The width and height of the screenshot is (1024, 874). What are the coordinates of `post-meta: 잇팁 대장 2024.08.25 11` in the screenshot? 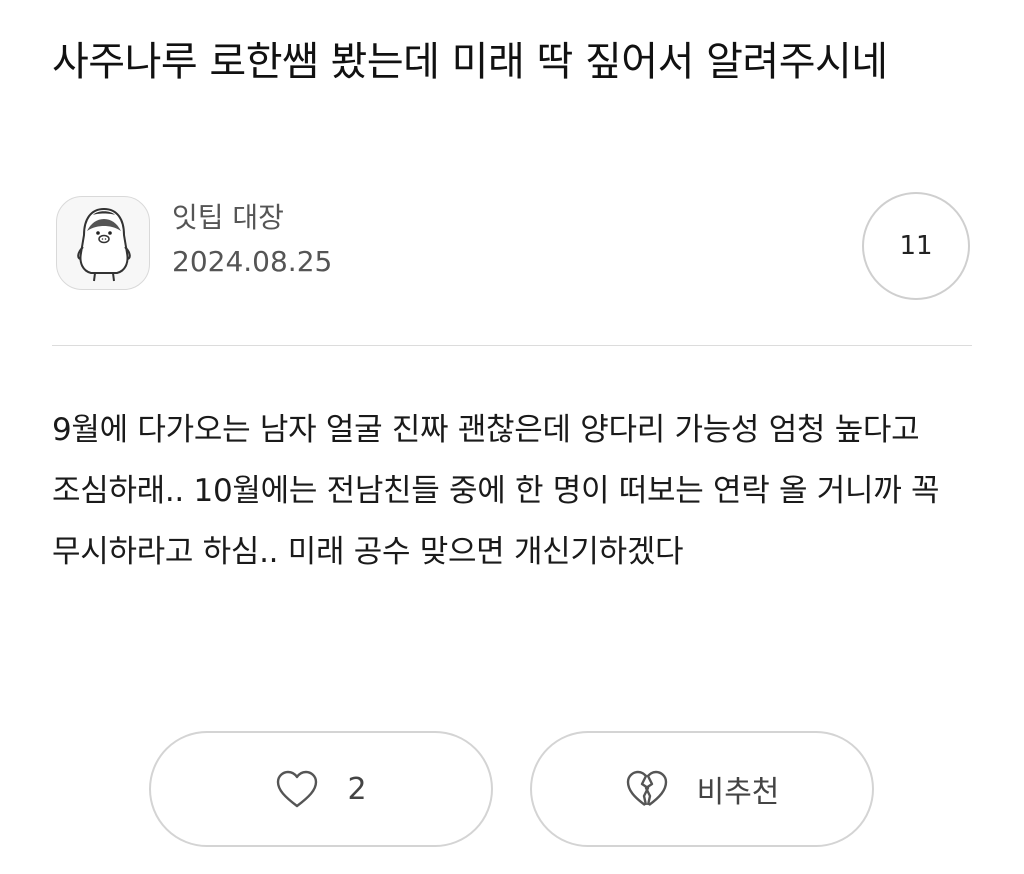 It's located at (514, 246).